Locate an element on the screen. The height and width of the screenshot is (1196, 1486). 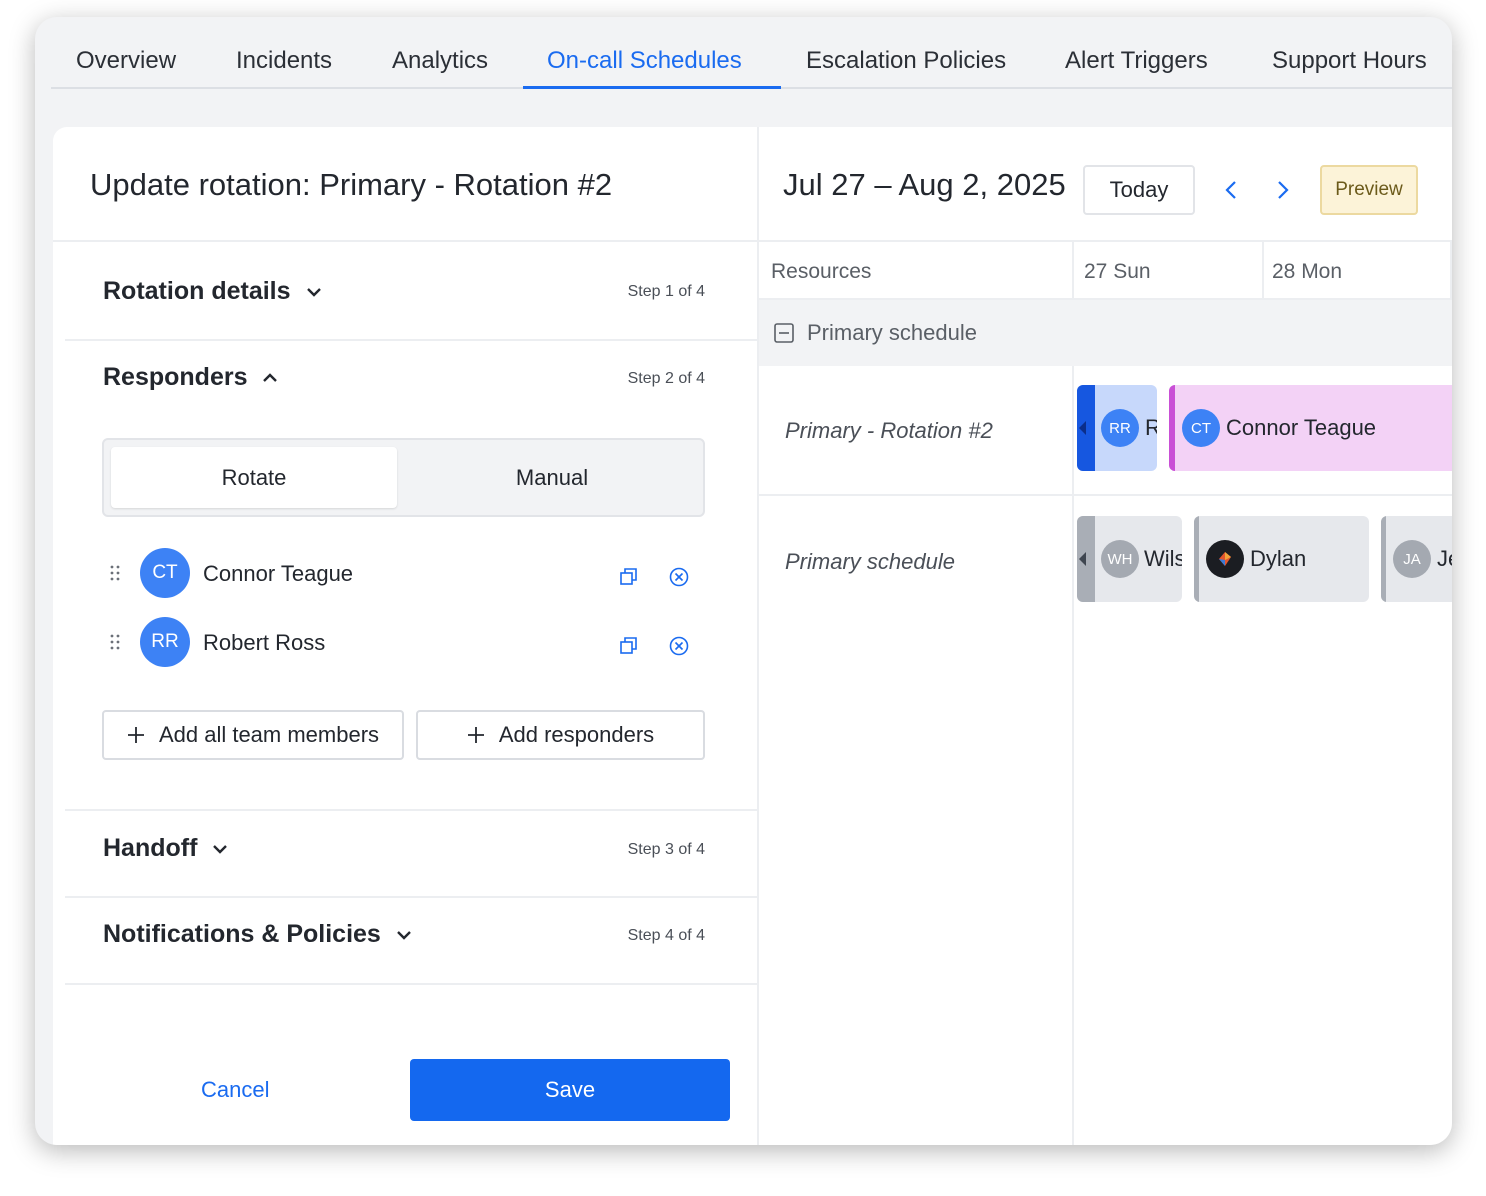
schedule-group-row: Primary schedule is located at coordinates (1105, 333).